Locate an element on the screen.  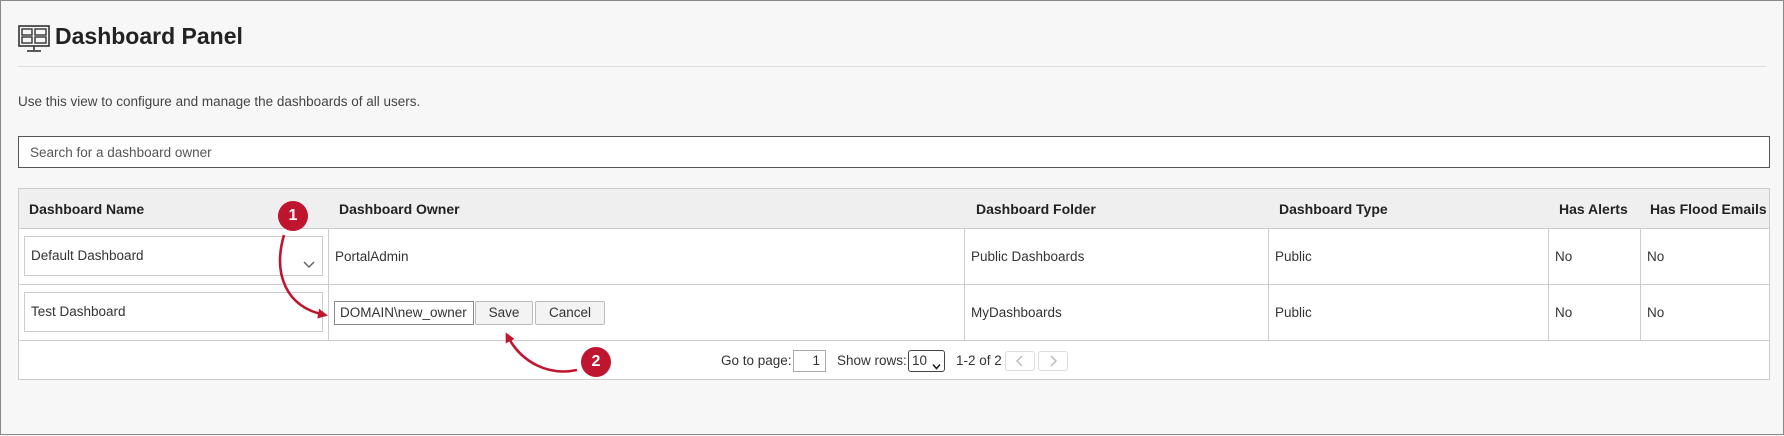
column-header-dashboard-type: Dashboard Type is located at coordinates (1333, 209).